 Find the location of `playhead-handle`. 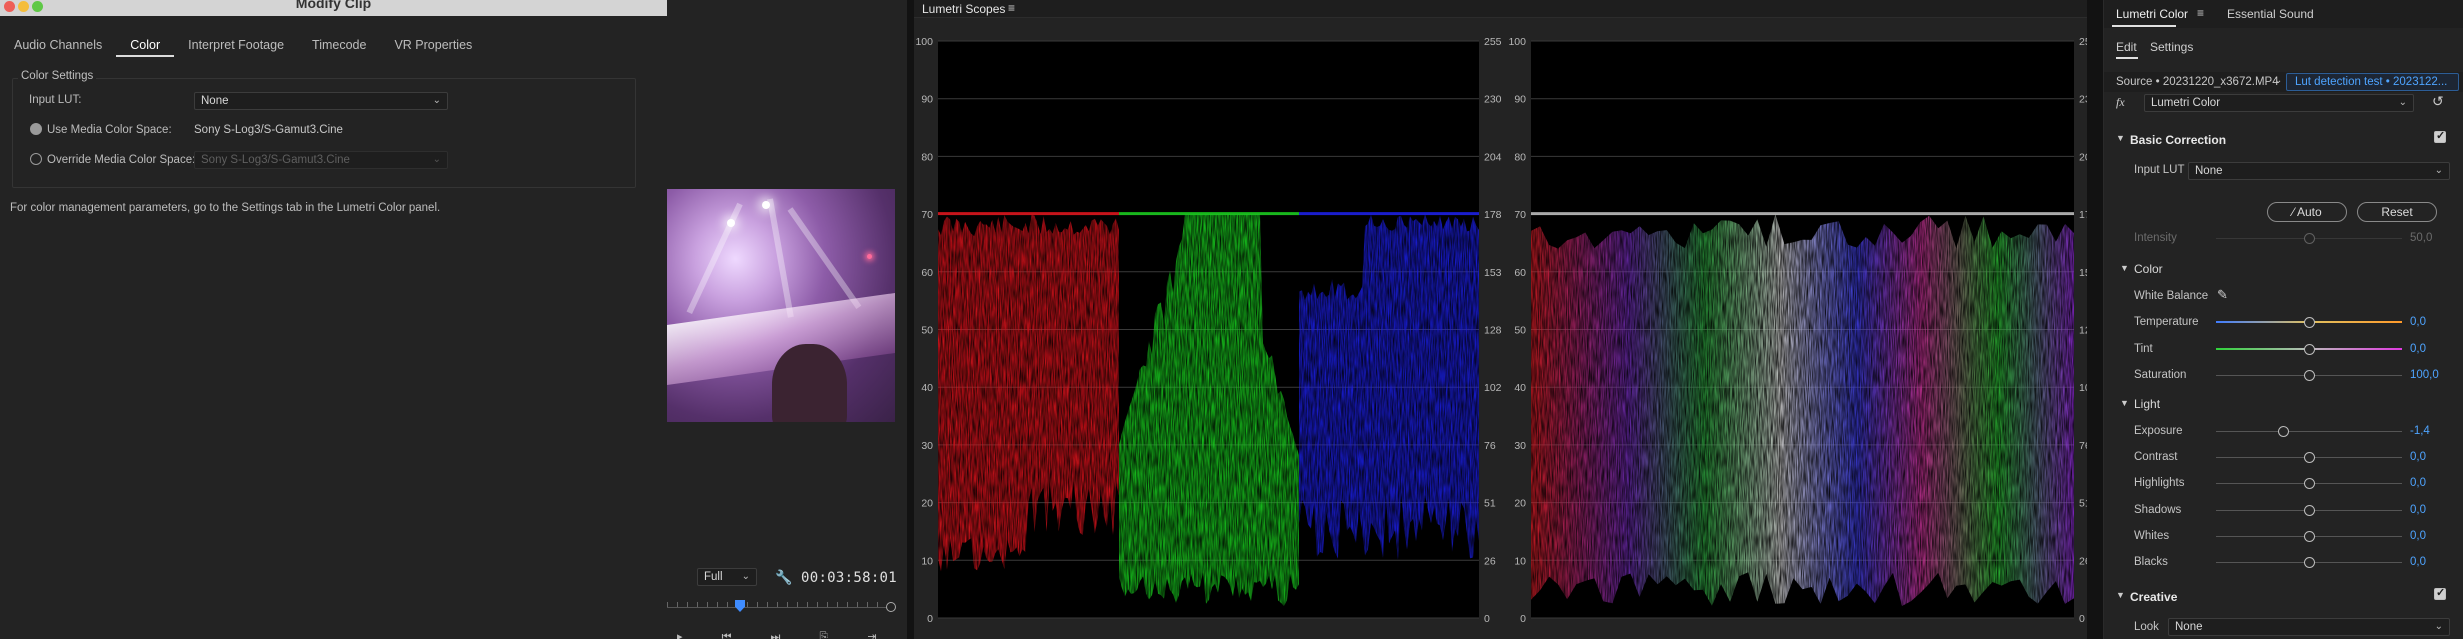

playhead-handle is located at coordinates (740, 606).